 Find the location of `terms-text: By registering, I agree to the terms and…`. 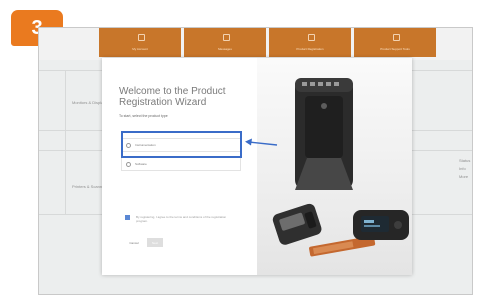

terms-text: By registering, I agree to the terms and… is located at coordinates (181, 219).